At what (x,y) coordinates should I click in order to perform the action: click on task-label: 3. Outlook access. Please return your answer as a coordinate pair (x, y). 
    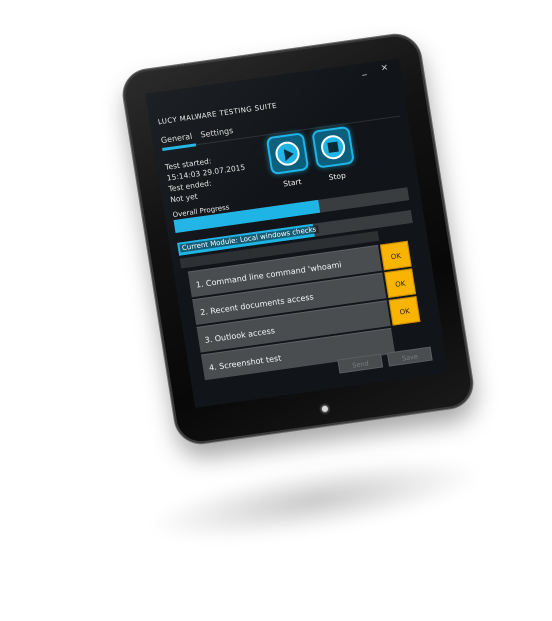
    Looking at the image, I should click on (240, 335).